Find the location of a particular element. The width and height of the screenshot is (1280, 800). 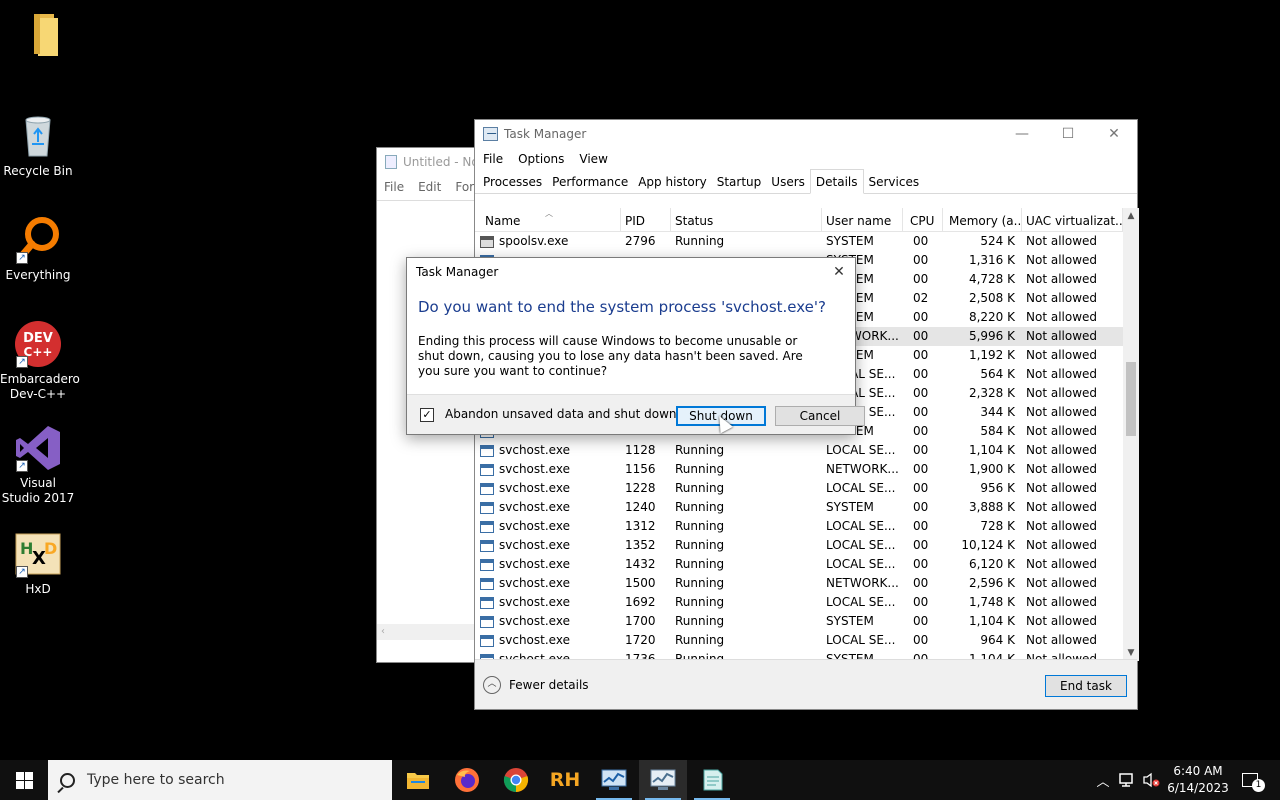

start-button is located at coordinates (24, 780).